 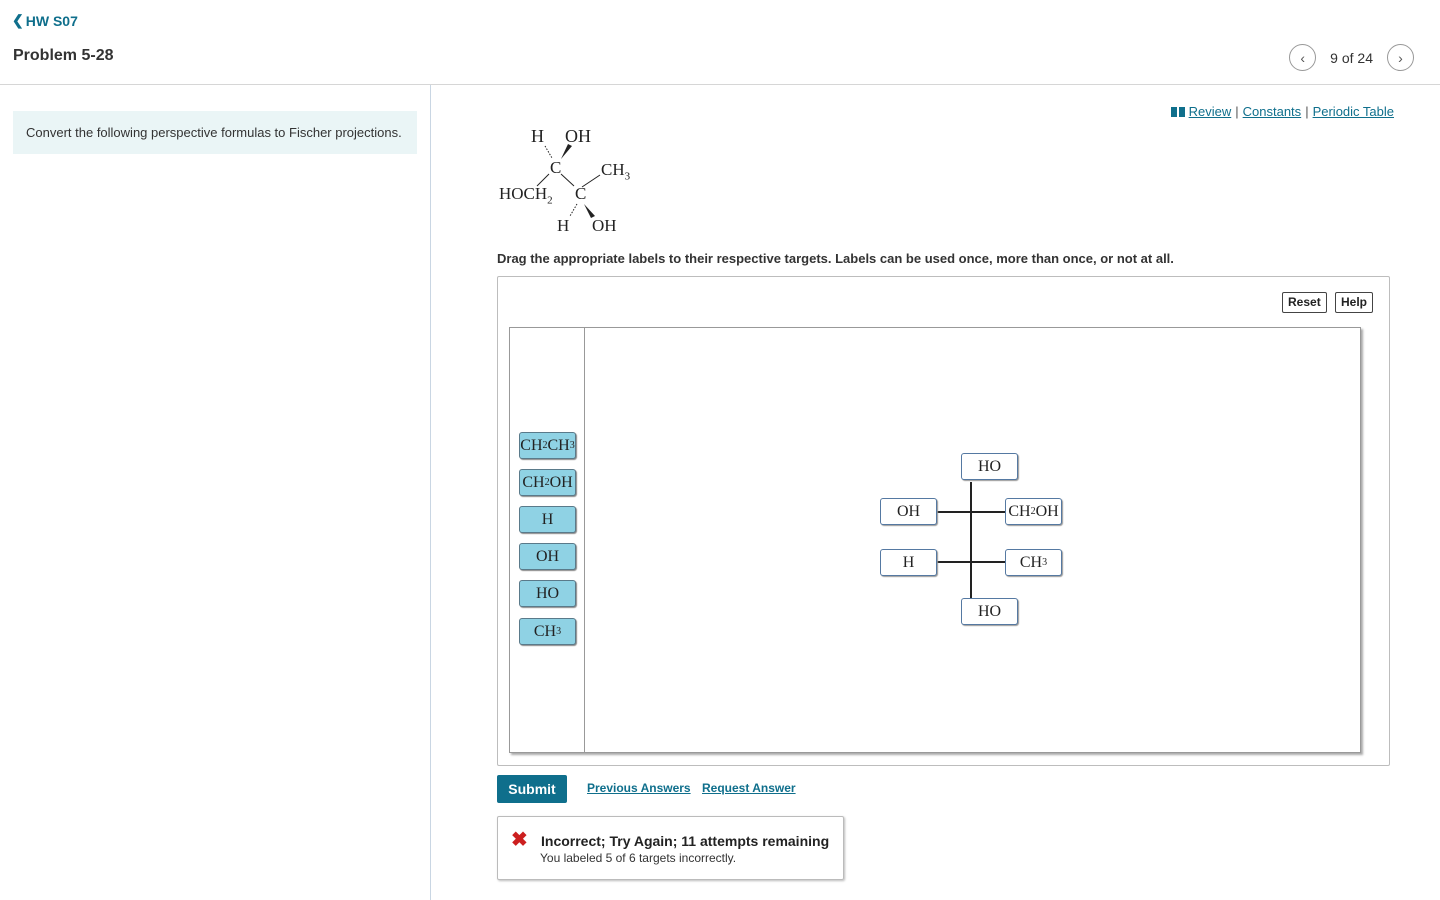 I want to click on resources-bar: Review | Constants | Periodic Table, so click(x=1282, y=111).